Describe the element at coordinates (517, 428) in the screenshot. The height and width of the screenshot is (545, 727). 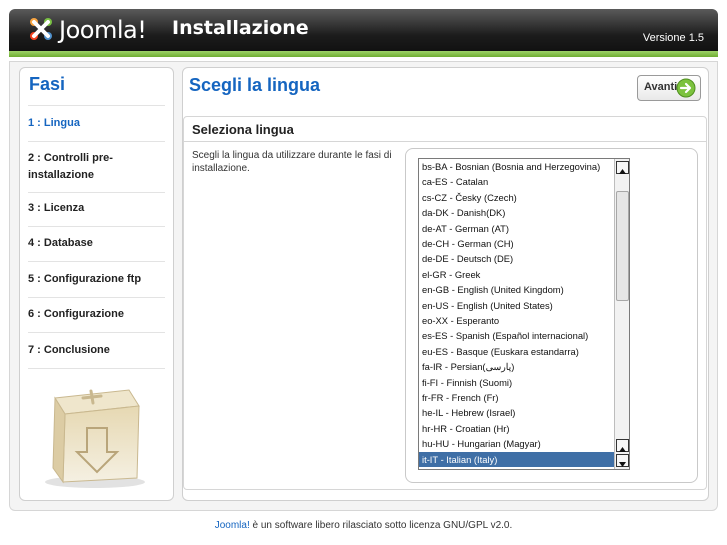
I see `language-option: hr-HR - Croatian (Hr)` at that location.